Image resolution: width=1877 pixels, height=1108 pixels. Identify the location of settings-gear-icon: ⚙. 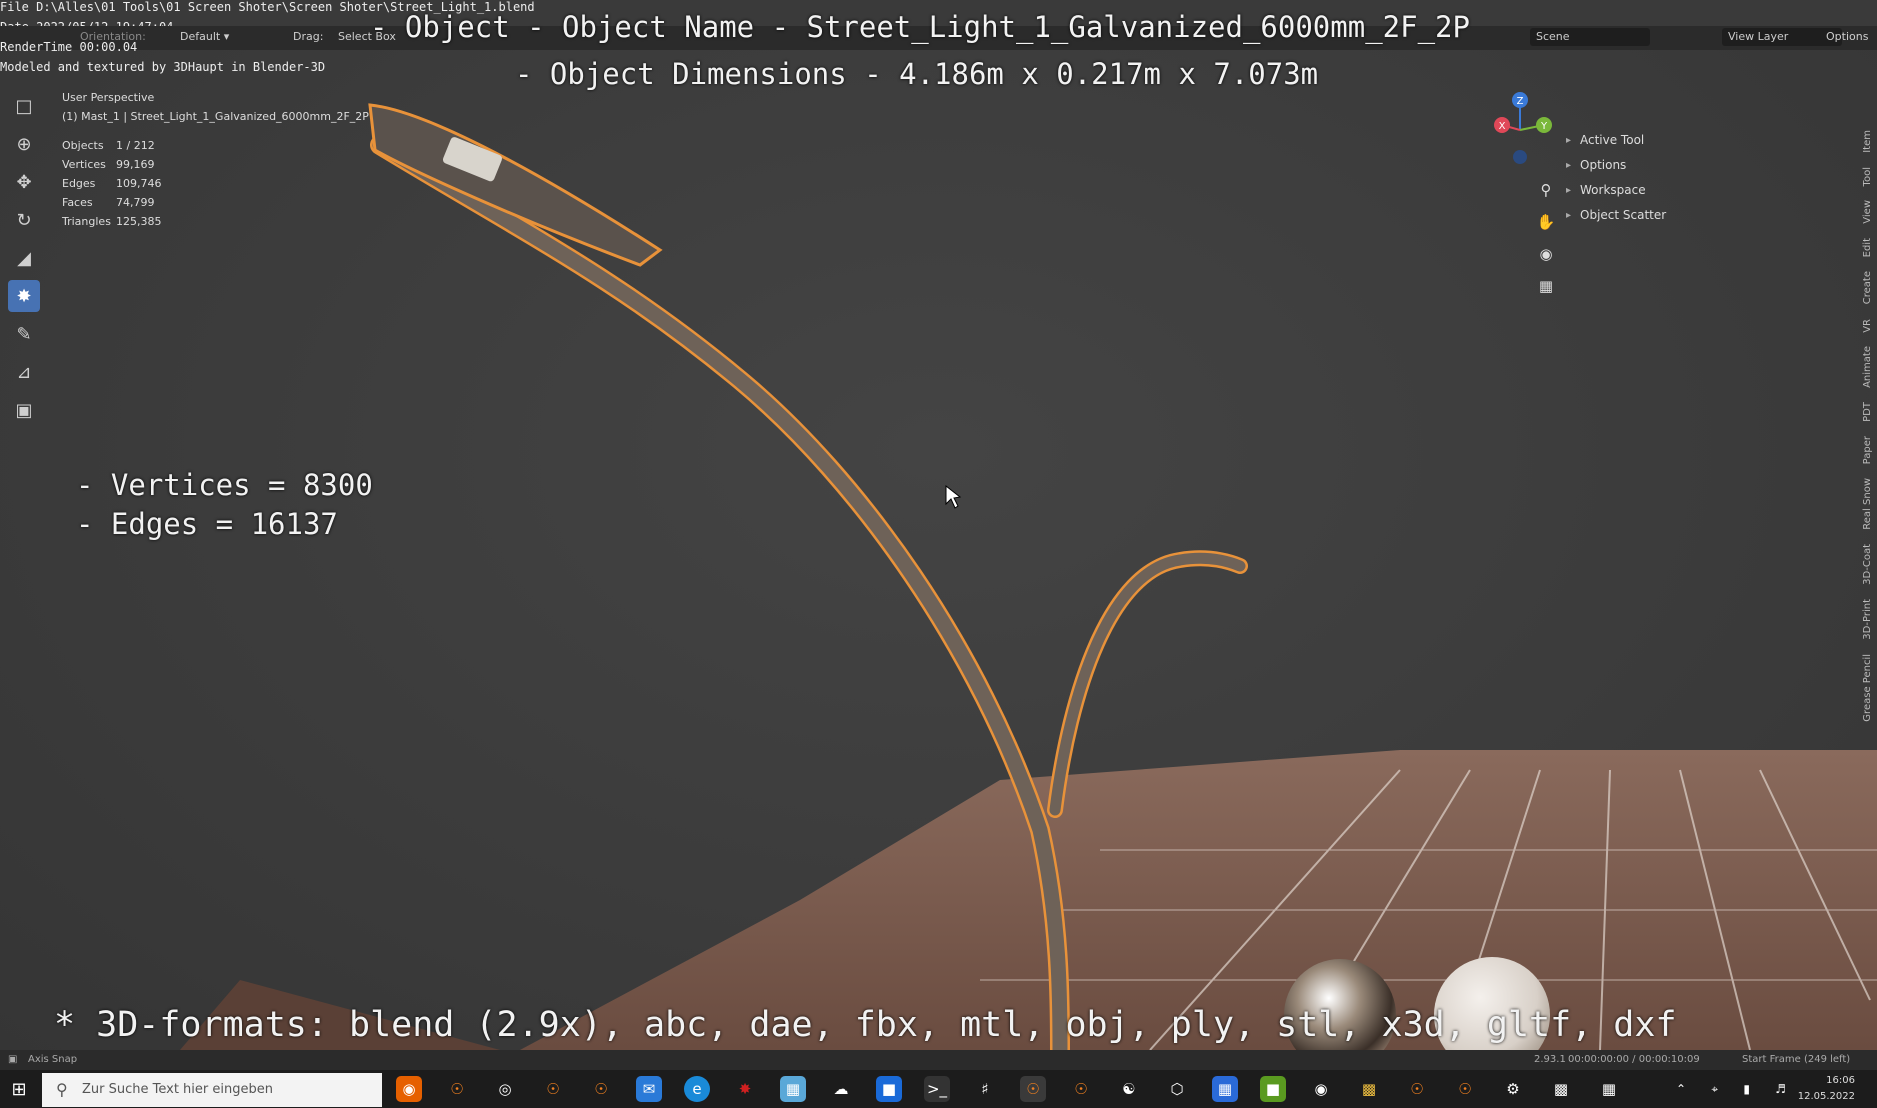
(1513, 1089).